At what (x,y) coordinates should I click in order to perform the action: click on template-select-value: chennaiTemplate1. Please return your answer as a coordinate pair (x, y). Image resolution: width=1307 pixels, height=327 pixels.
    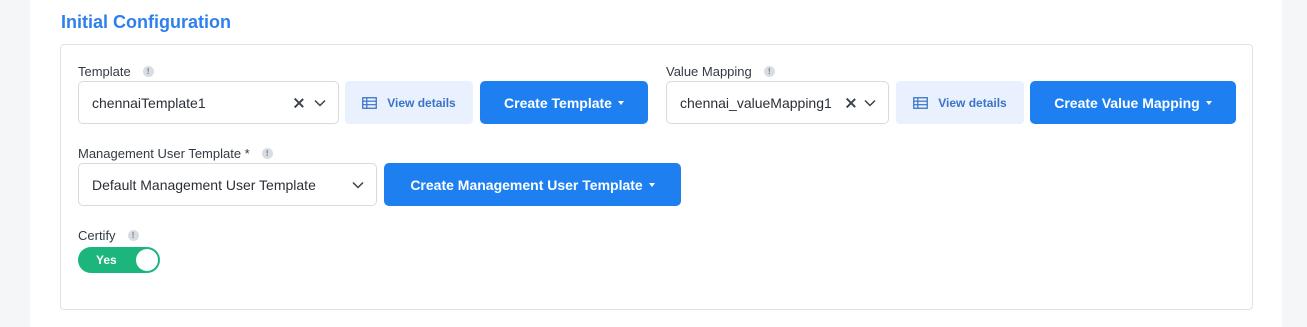
    Looking at the image, I should click on (149, 102).